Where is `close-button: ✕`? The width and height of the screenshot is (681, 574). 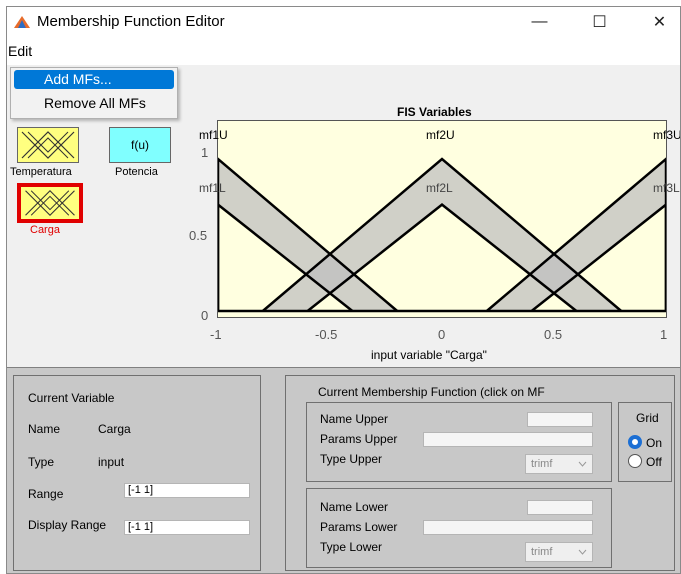 close-button: ✕ is located at coordinates (658, 22).